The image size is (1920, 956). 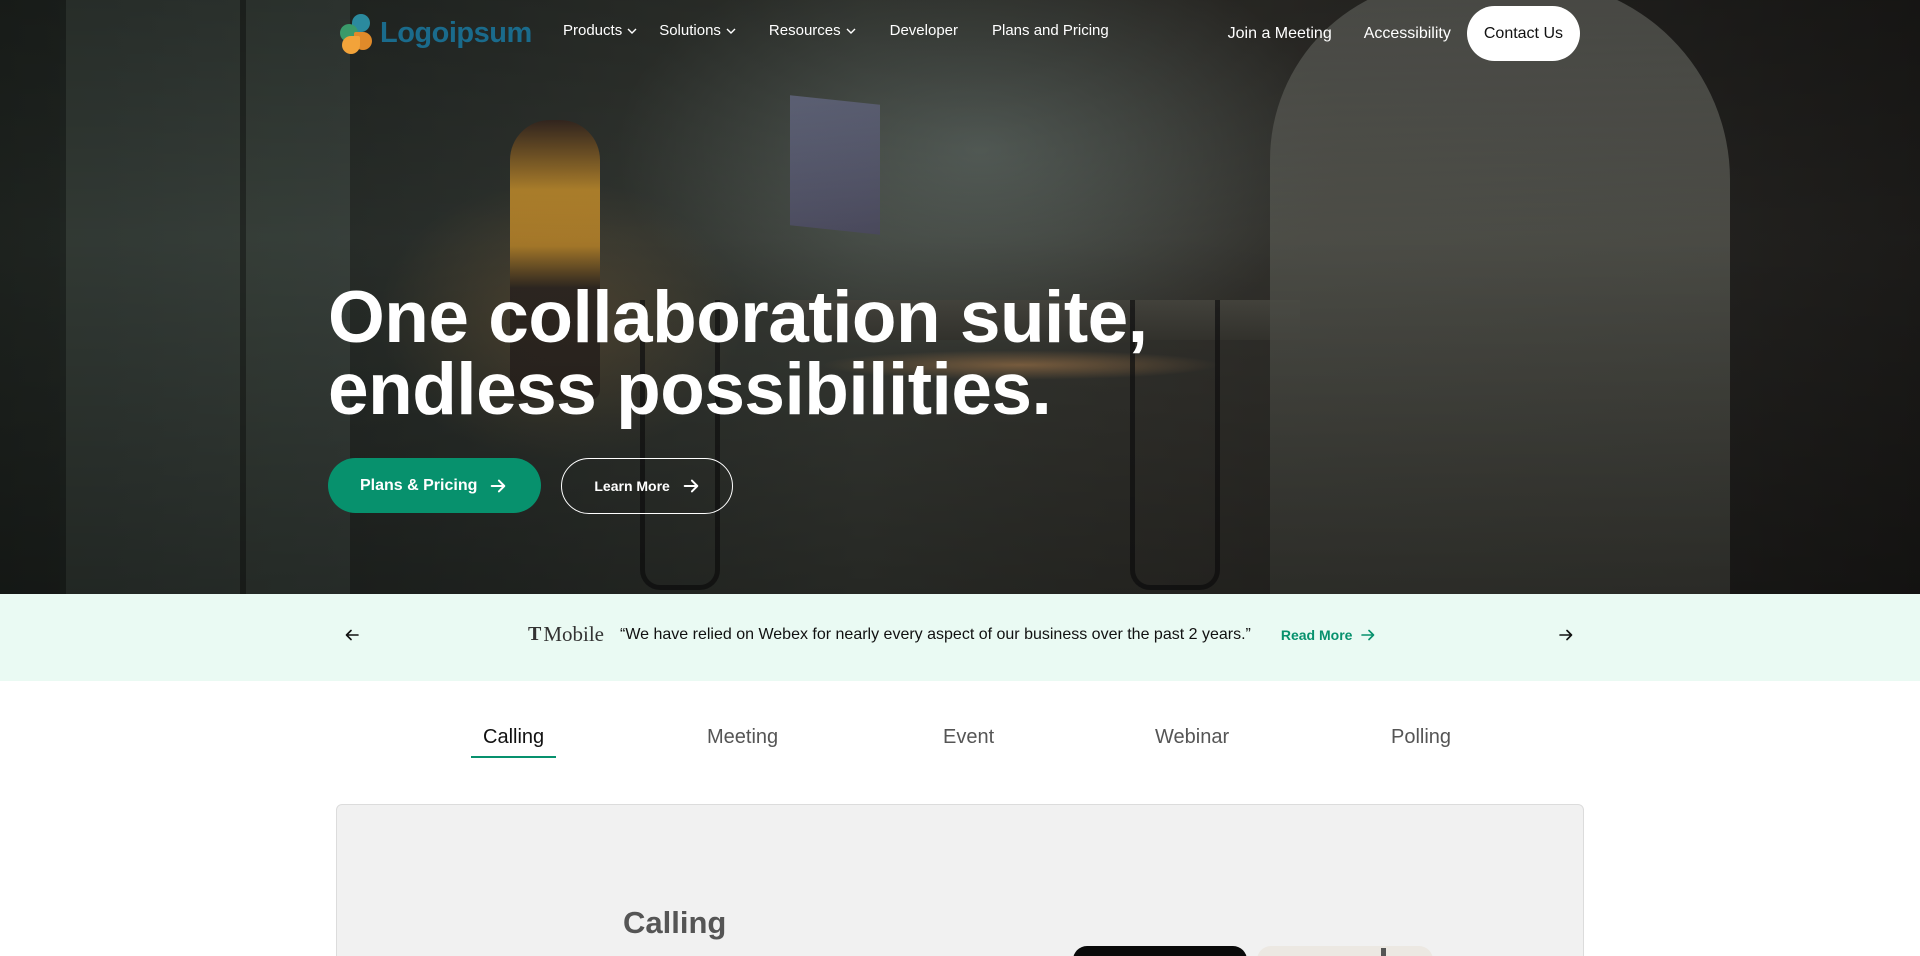 I want to click on tab-event: Event, so click(x=968, y=737).